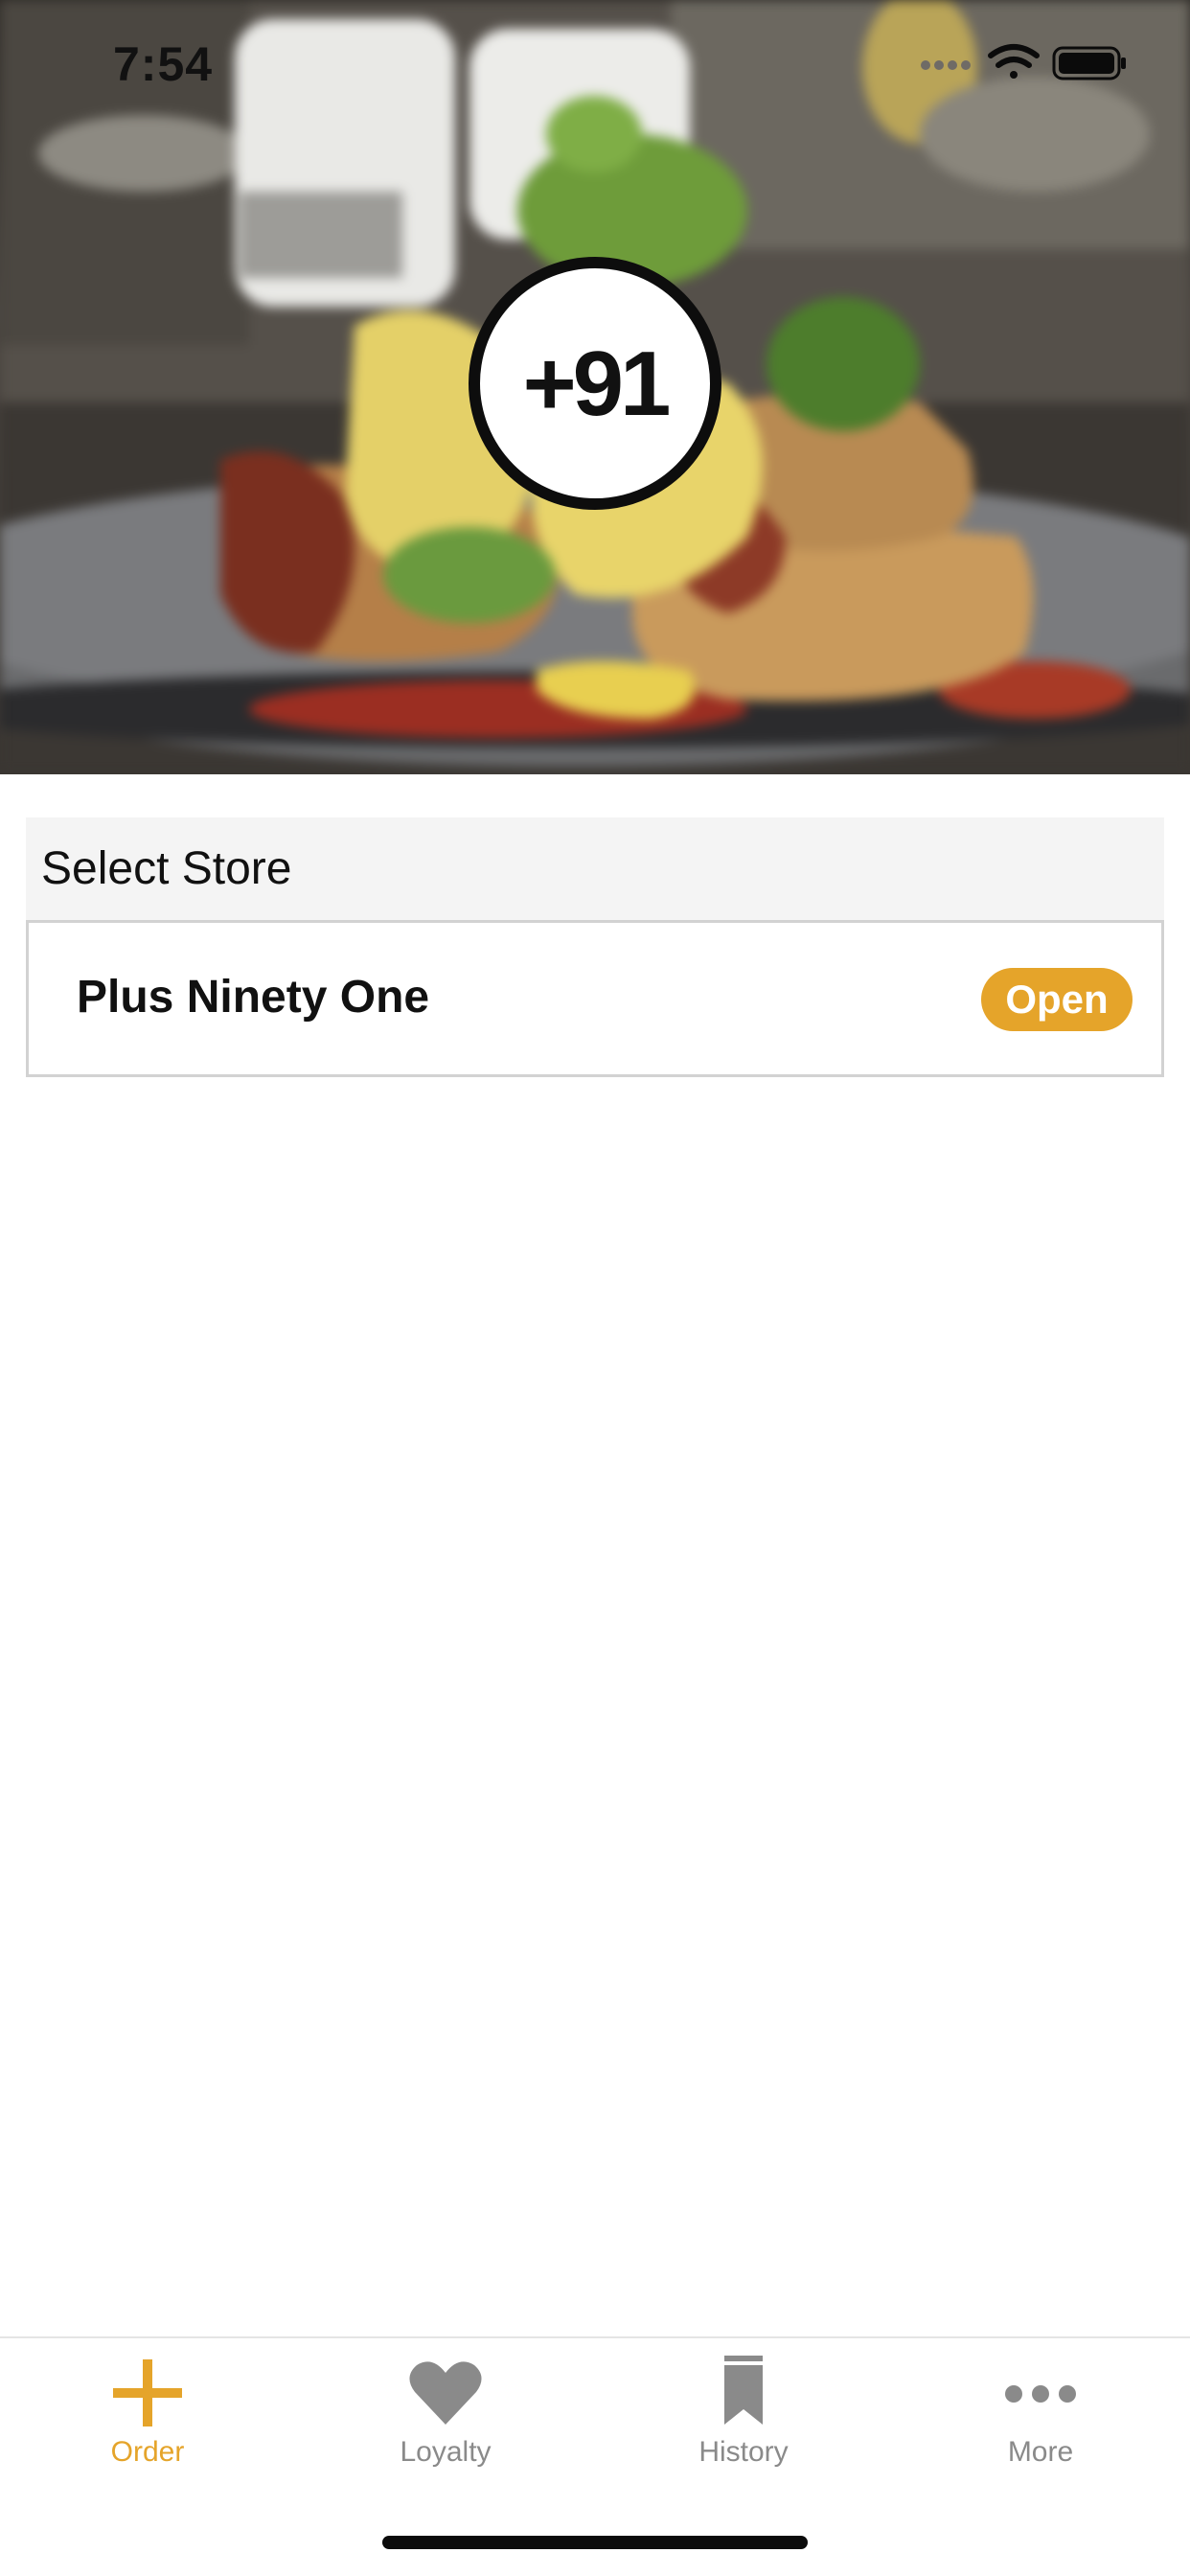  Describe the element at coordinates (167, 868) in the screenshot. I see `section-title: Select Store` at that location.